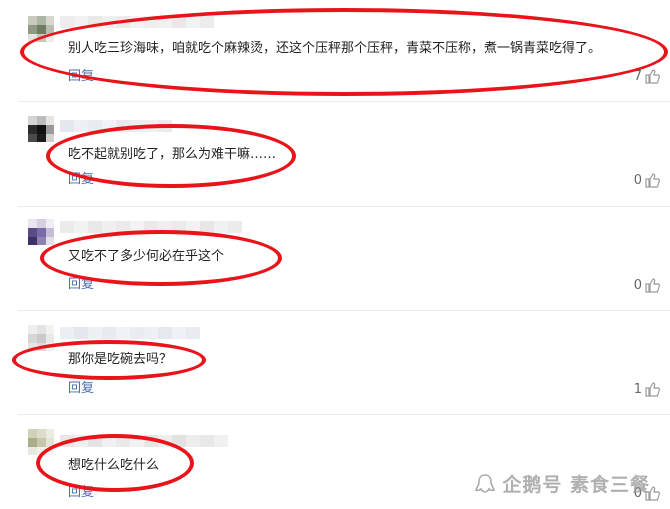 The width and height of the screenshot is (670, 509). I want to click on comment-text: 那你是吃碗去吗？, so click(120, 359).